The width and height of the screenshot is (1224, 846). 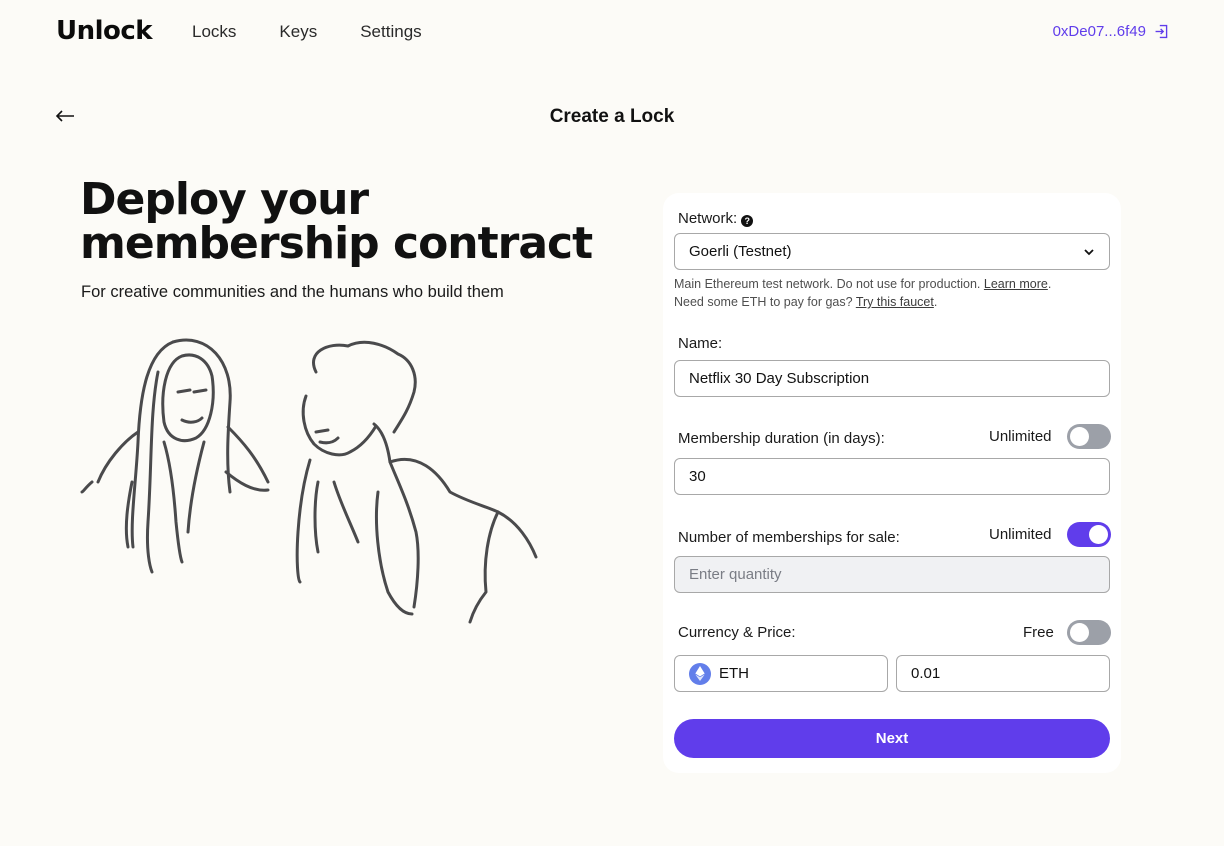 What do you see at coordinates (740, 251) in the screenshot?
I see `network-select-value: Goerli (Testnet)` at bounding box center [740, 251].